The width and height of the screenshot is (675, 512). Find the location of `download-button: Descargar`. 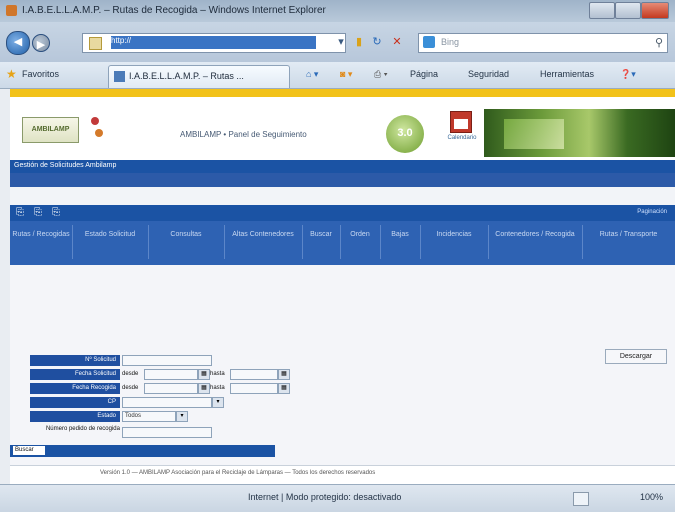

download-button: Descargar is located at coordinates (636, 356).